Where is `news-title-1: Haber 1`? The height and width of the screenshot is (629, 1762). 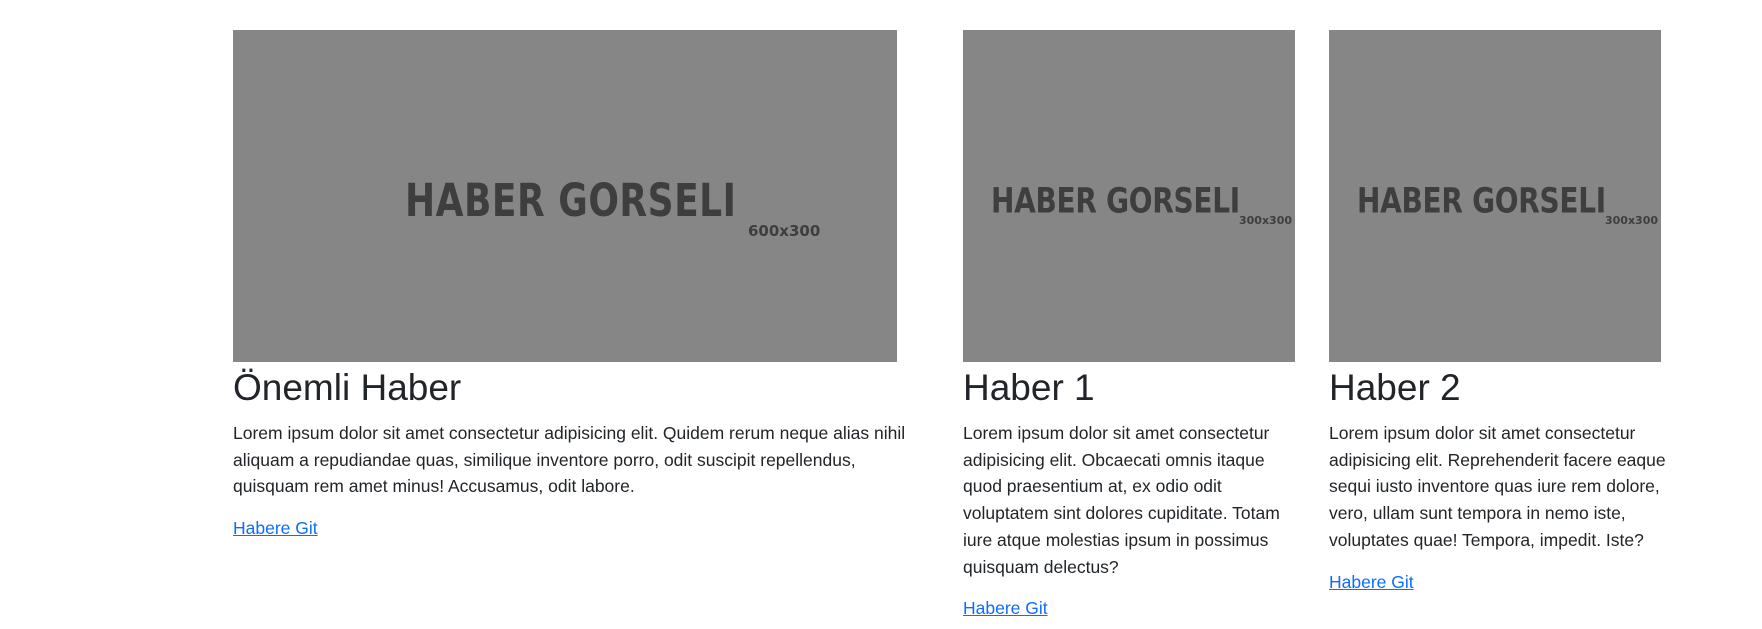
news-title-1: Haber 1 is located at coordinates (1029, 387).